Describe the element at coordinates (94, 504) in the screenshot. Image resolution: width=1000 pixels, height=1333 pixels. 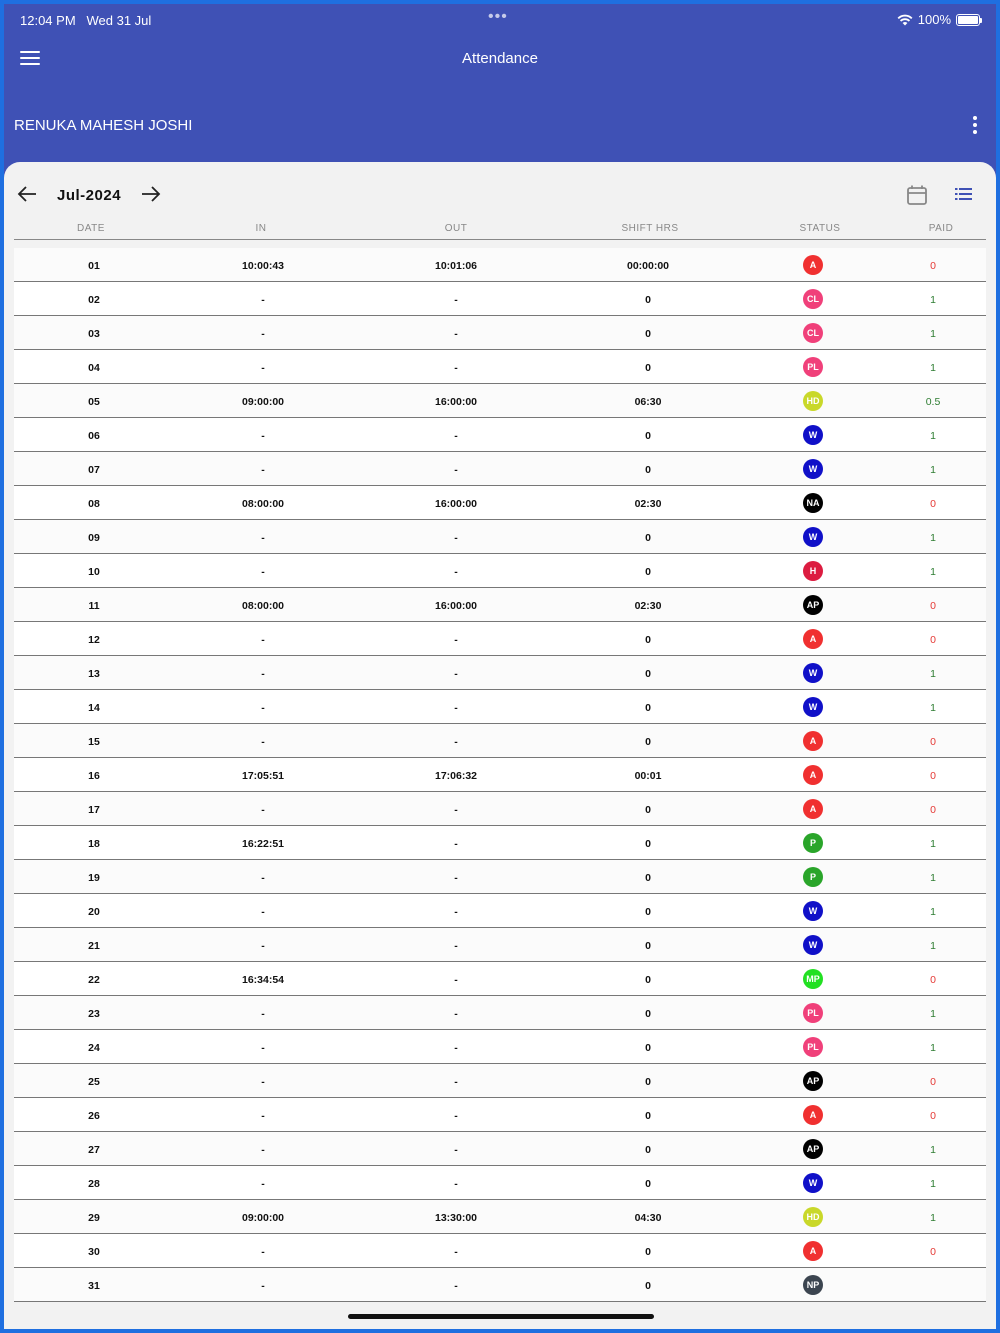
I see `date-cell: 08` at that location.